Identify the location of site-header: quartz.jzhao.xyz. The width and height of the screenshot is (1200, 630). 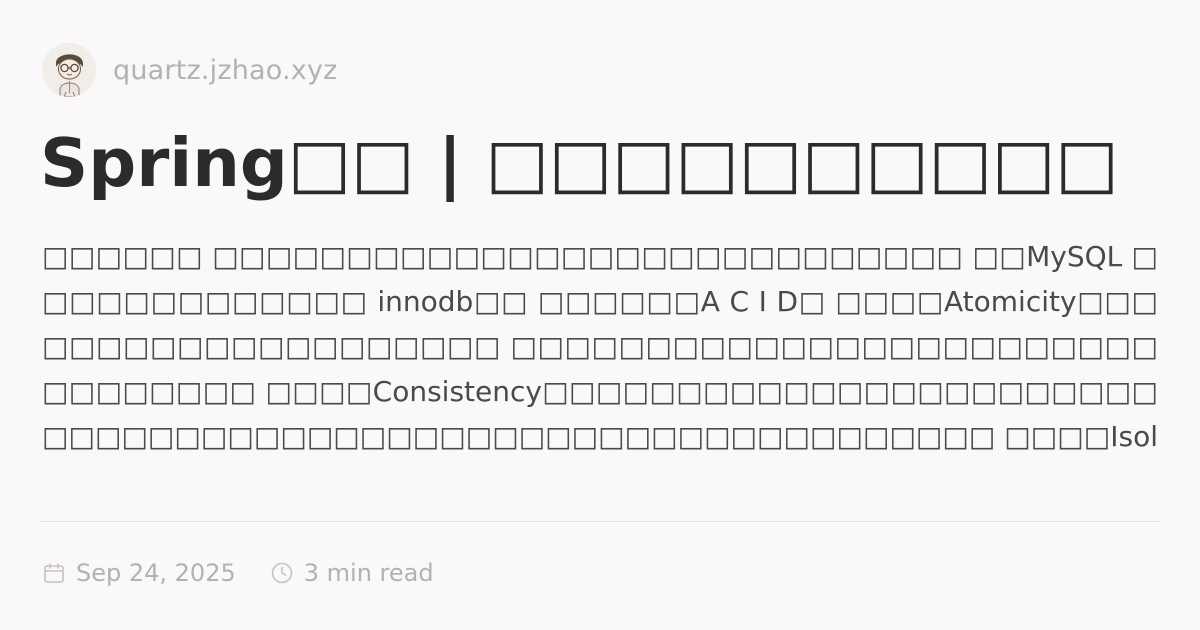
(190, 70).